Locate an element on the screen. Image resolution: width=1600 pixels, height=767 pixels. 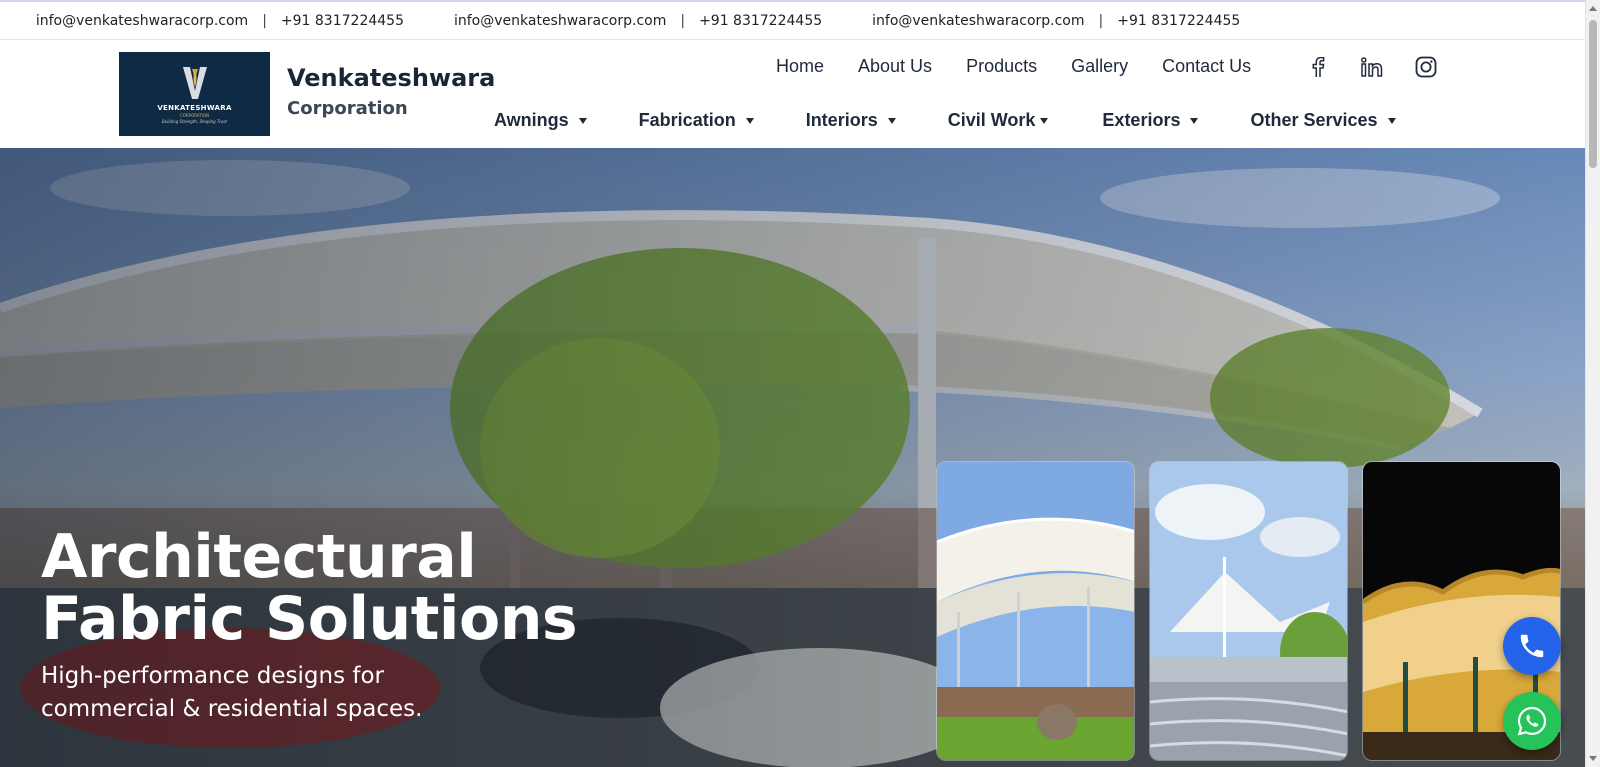
menu-interiors: Interiors is located at coordinates (851, 120).